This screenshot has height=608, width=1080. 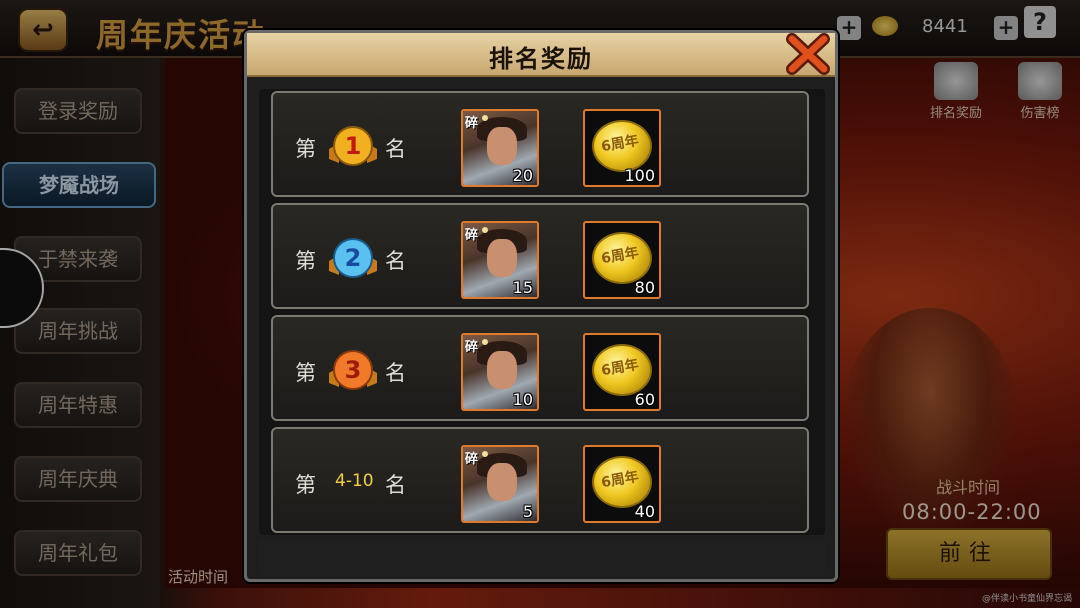 I want to click on dialog-header: 排名奖励, so click(x=541, y=55).